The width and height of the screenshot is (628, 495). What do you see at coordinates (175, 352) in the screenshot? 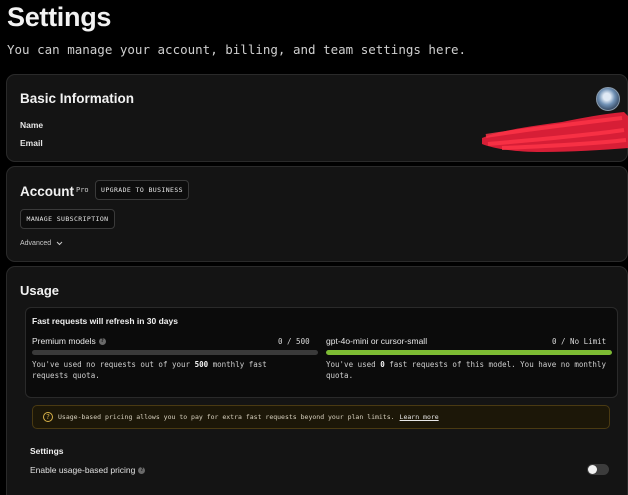
I see `premium-models-progress` at bounding box center [175, 352].